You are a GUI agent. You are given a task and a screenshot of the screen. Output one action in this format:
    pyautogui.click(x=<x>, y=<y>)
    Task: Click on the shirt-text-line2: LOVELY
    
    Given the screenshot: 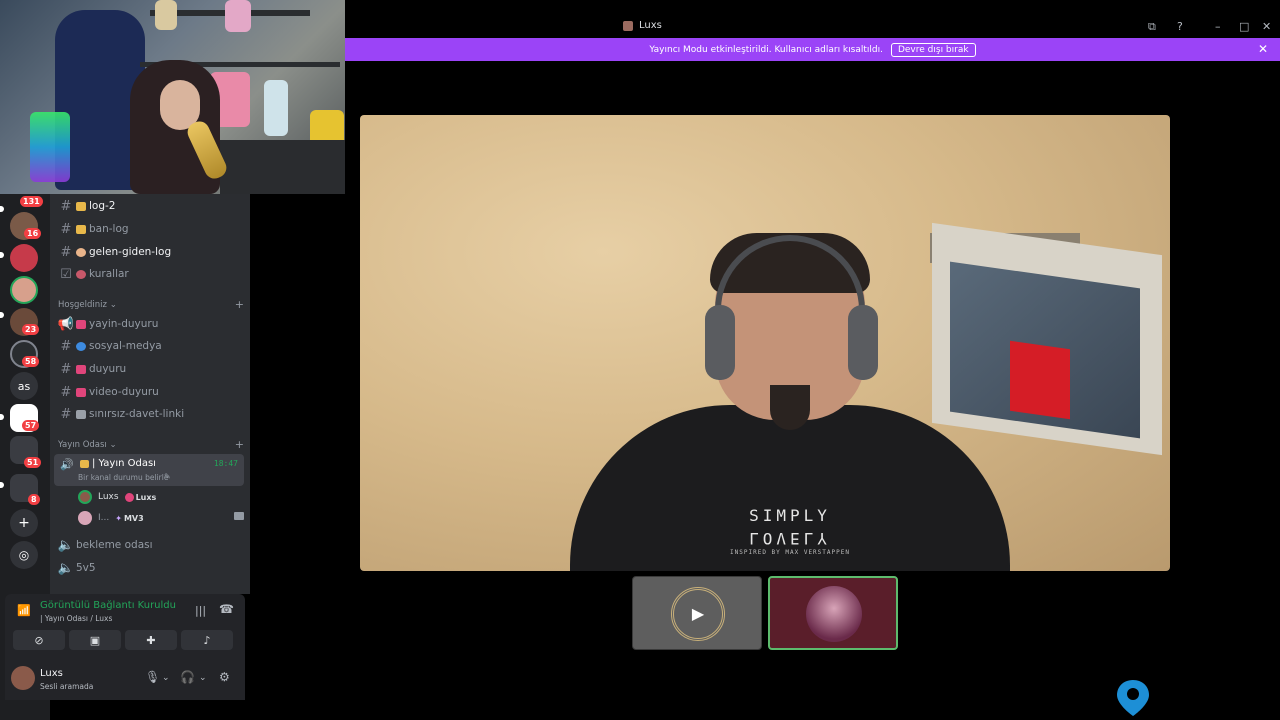 What is the action you would take?
    pyautogui.click(x=790, y=538)
    